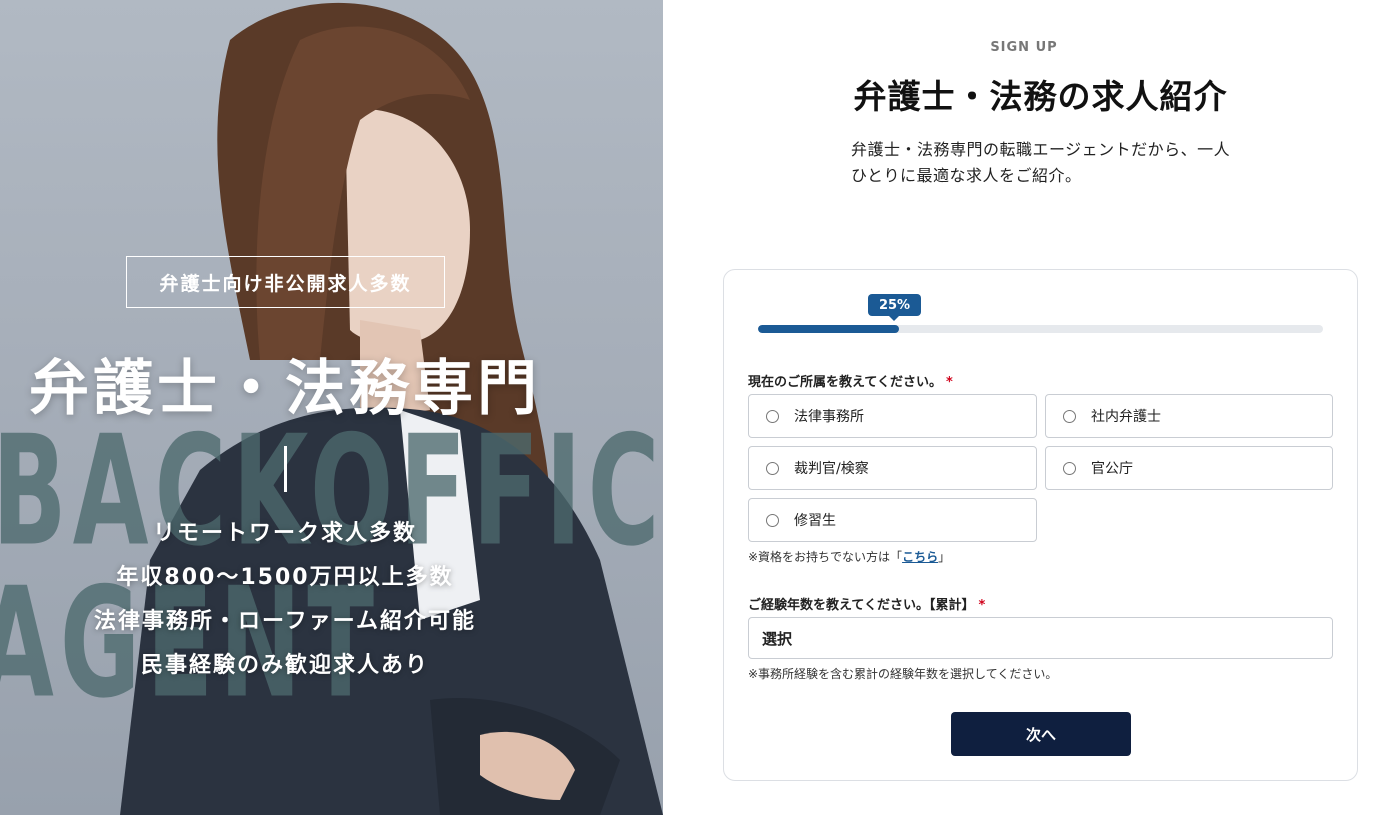 The width and height of the screenshot is (1385, 815). Describe the element at coordinates (1040, 638) in the screenshot. I see `experience-years-select: 選択` at that location.